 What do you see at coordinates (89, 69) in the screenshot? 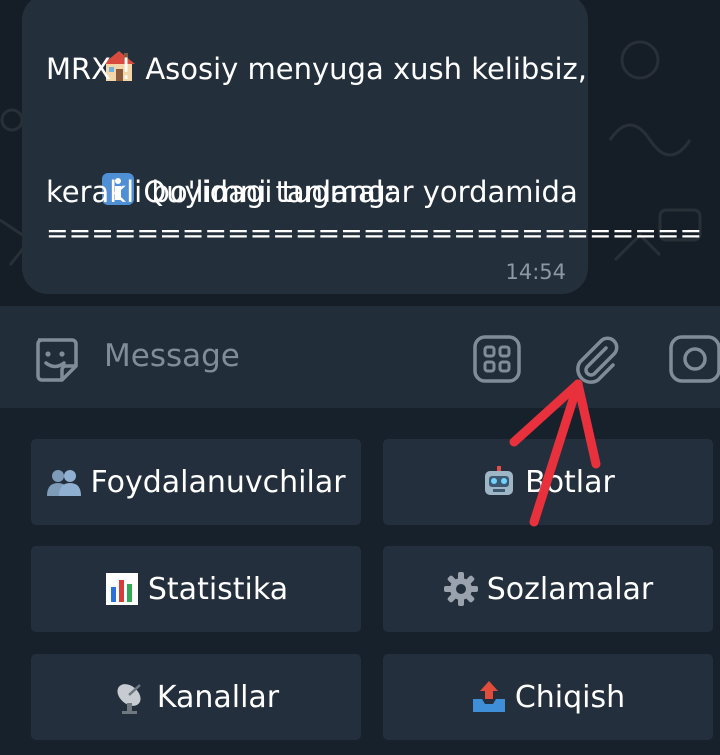
I see `message-user-name: MRX !` at bounding box center [89, 69].